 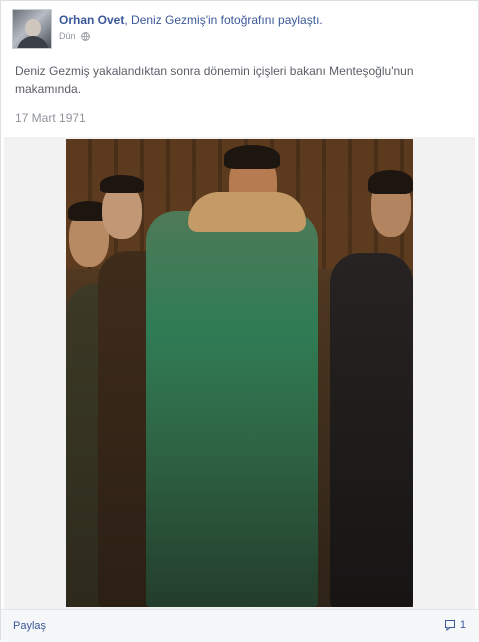 I want to click on photo-hair-second, so click(x=122, y=184).